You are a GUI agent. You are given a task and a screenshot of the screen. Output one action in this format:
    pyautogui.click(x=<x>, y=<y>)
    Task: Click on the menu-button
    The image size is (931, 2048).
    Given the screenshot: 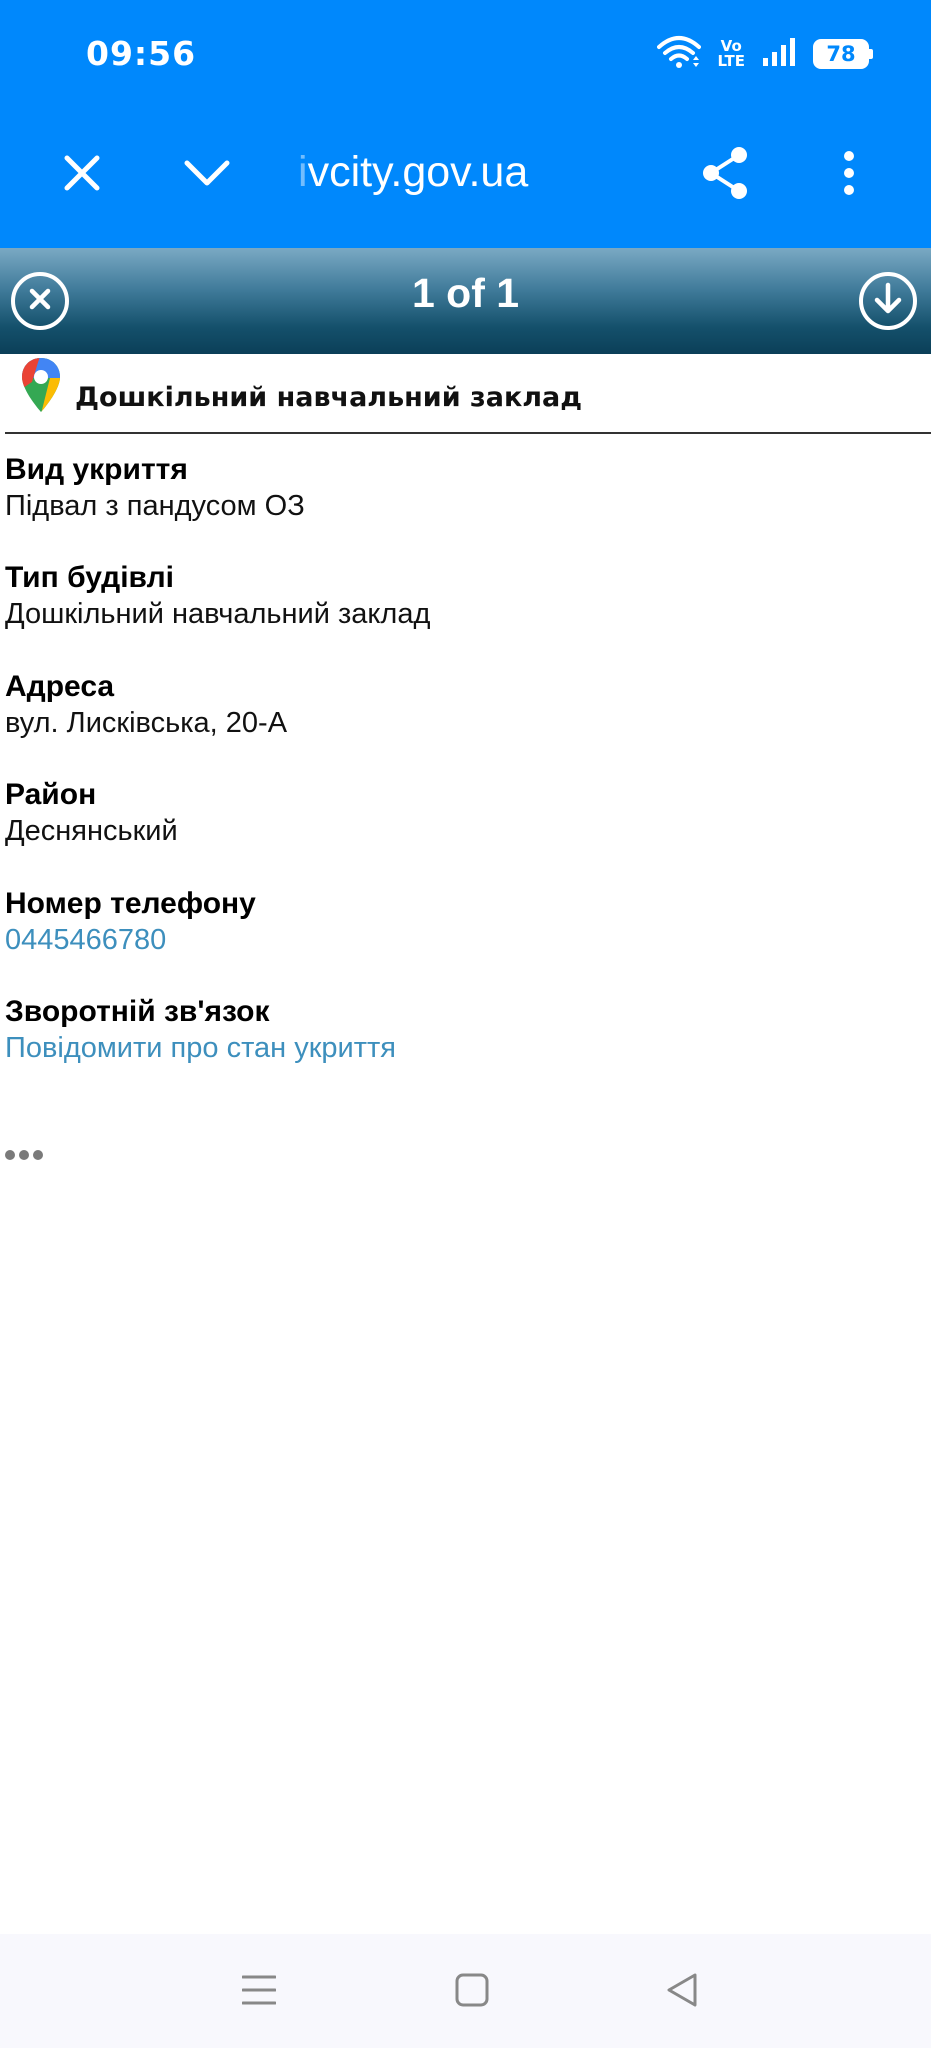 What is the action you would take?
    pyautogui.click(x=849, y=175)
    